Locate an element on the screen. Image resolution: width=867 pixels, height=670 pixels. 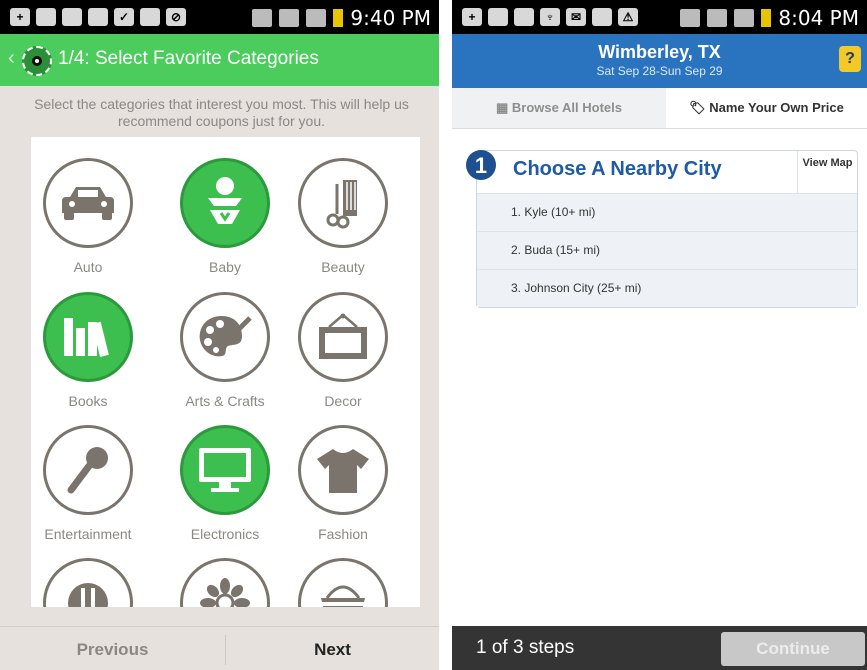
tab-label: Name Your Own Price is located at coordinates (776, 107).